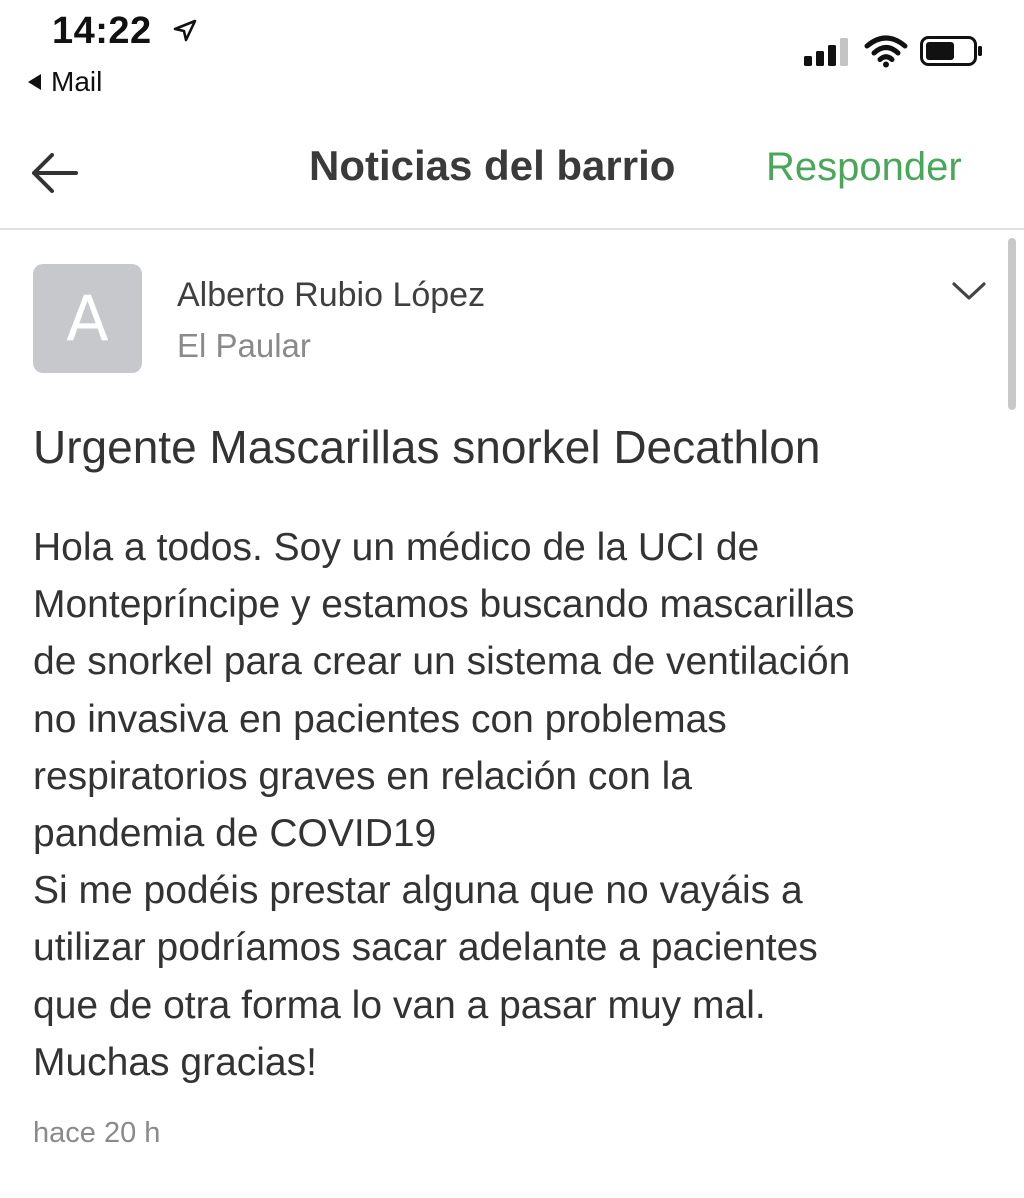 The image size is (1024, 1198). Describe the element at coordinates (951, 51) in the screenshot. I see `battery-icon` at that location.